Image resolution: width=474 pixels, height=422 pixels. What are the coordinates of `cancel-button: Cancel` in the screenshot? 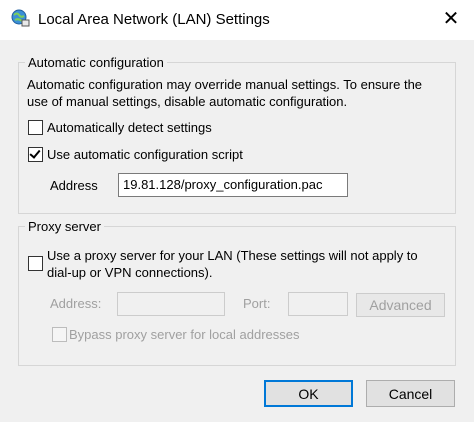 It's located at (410, 393).